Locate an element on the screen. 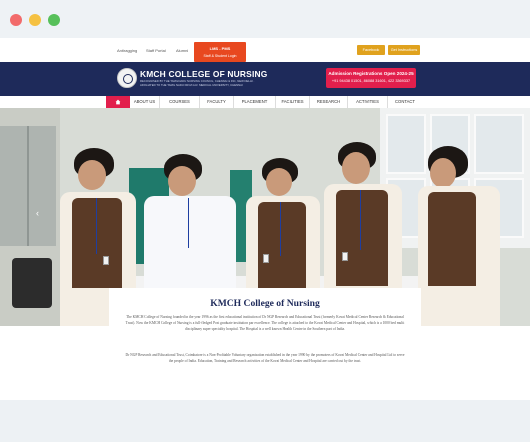 The image size is (530, 442). lms-sublabel: Staff & Student Login is located at coordinates (220, 56).